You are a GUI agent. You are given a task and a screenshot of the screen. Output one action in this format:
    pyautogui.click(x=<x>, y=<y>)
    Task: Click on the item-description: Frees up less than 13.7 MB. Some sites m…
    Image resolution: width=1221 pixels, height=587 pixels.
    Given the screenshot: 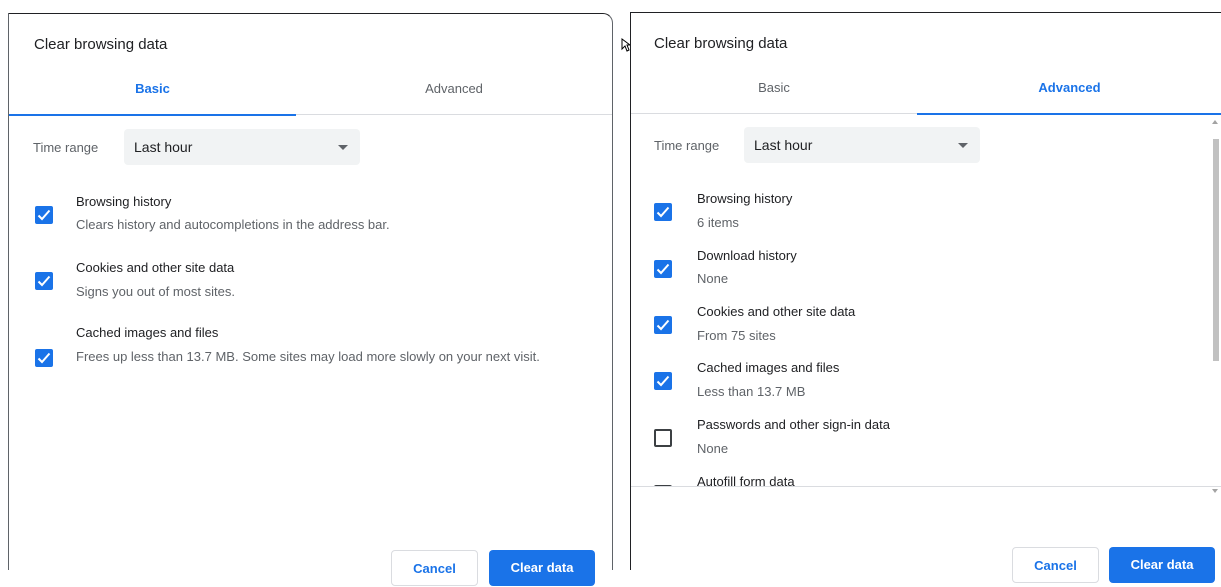 What is the action you would take?
    pyautogui.click(x=308, y=356)
    